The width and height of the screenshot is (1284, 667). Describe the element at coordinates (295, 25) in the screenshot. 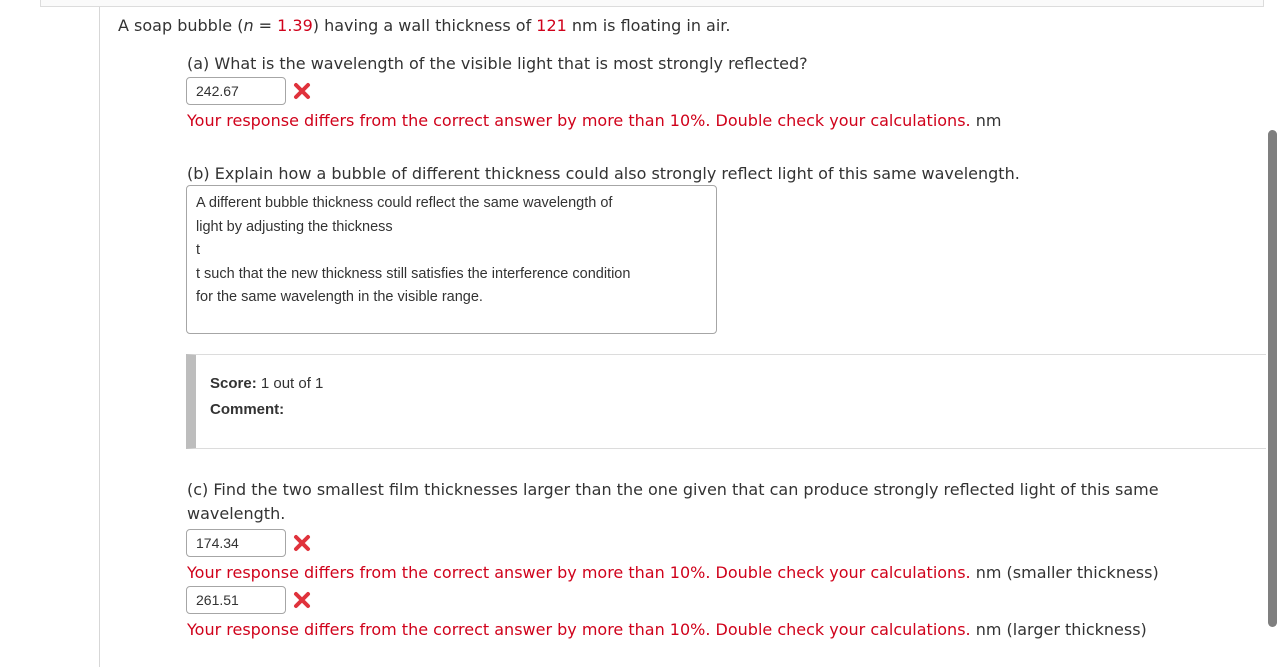

I see `refractive-index-value: 1.39` at that location.